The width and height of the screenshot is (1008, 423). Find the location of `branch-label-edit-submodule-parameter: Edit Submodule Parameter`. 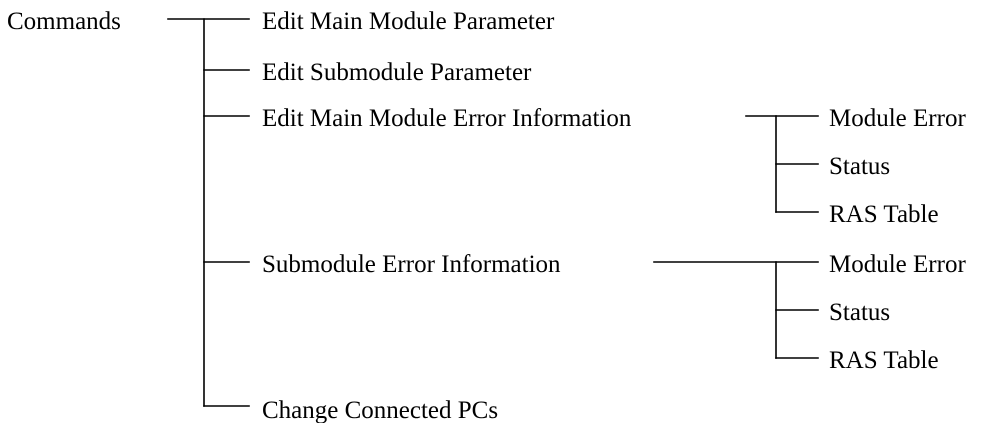

branch-label-edit-submodule-parameter: Edit Submodule Parameter is located at coordinates (397, 72).